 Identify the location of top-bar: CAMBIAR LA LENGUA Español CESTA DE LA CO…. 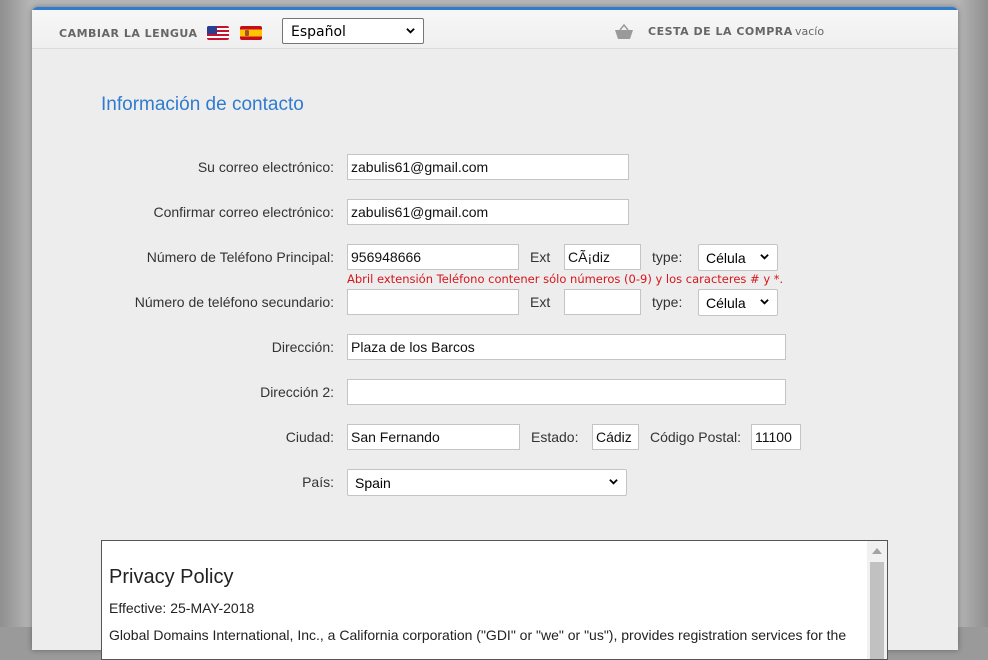
(495, 29).